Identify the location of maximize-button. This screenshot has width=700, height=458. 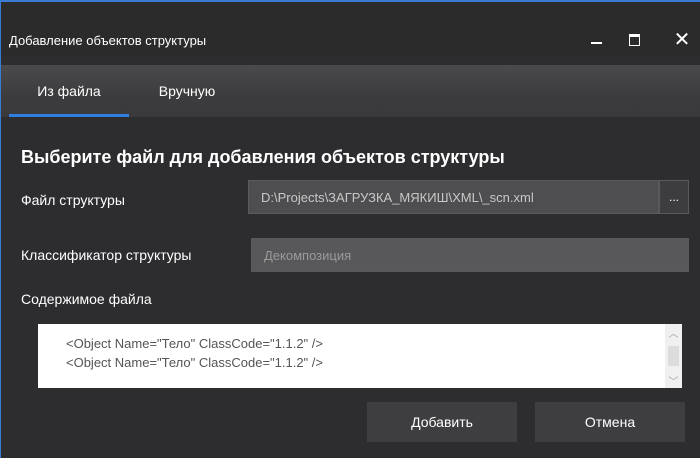
(634, 40).